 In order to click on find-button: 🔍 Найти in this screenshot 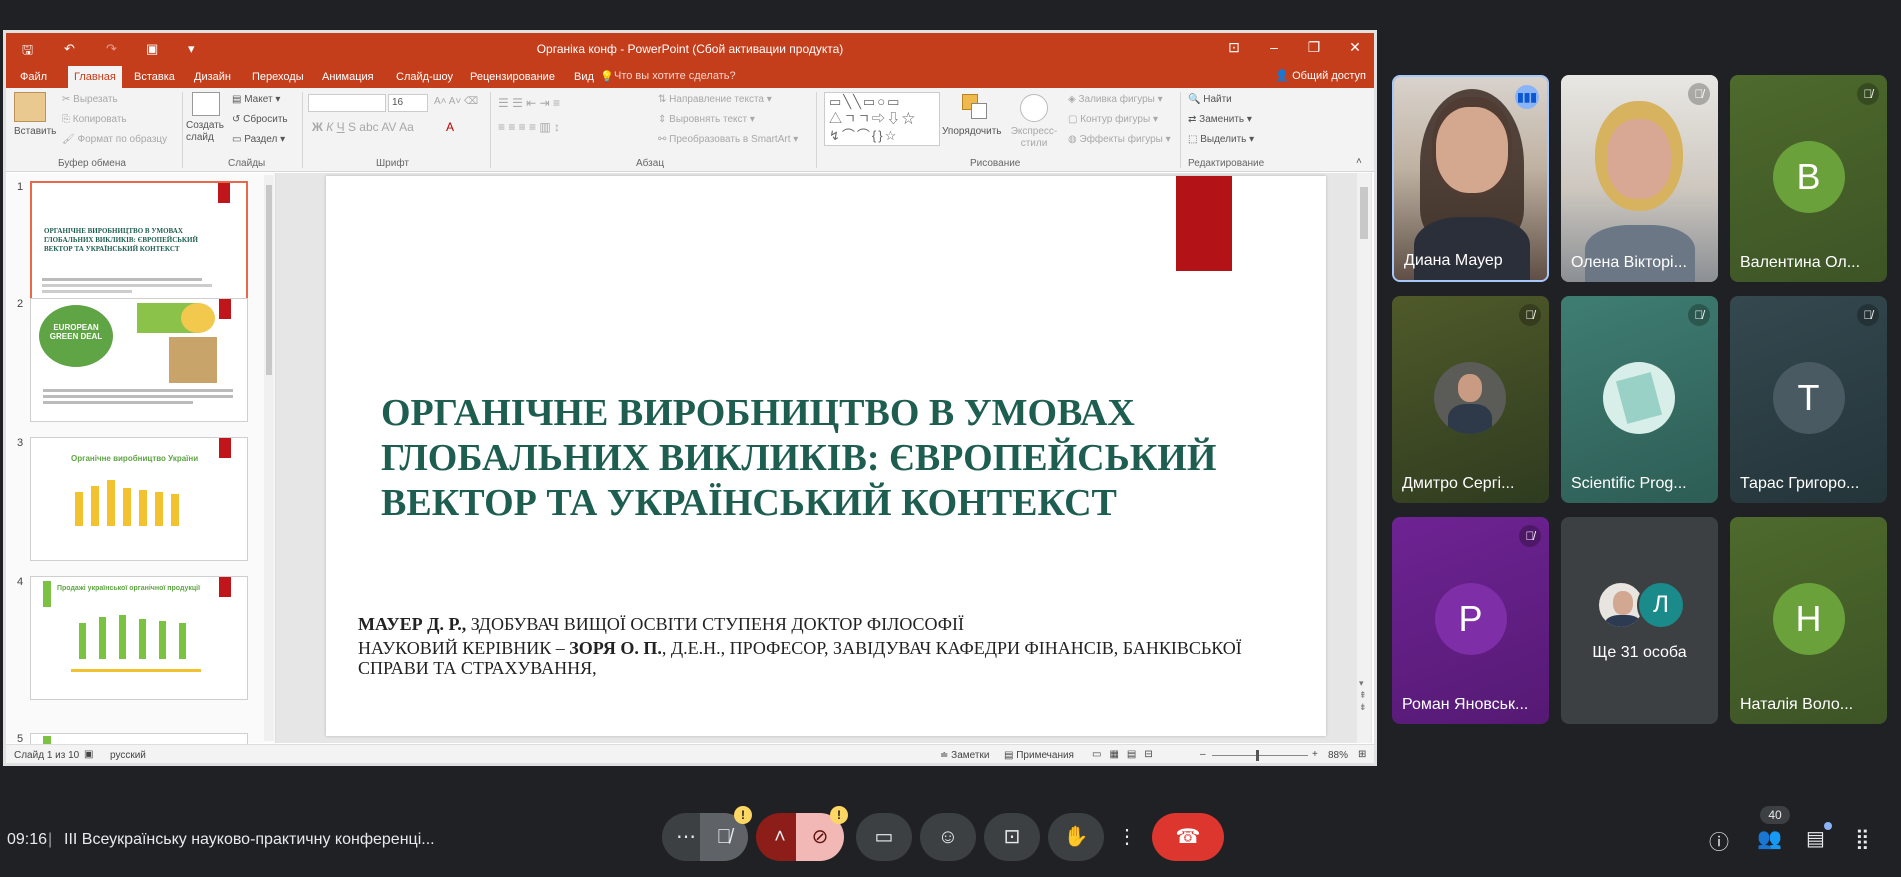, I will do `click(1210, 99)`.